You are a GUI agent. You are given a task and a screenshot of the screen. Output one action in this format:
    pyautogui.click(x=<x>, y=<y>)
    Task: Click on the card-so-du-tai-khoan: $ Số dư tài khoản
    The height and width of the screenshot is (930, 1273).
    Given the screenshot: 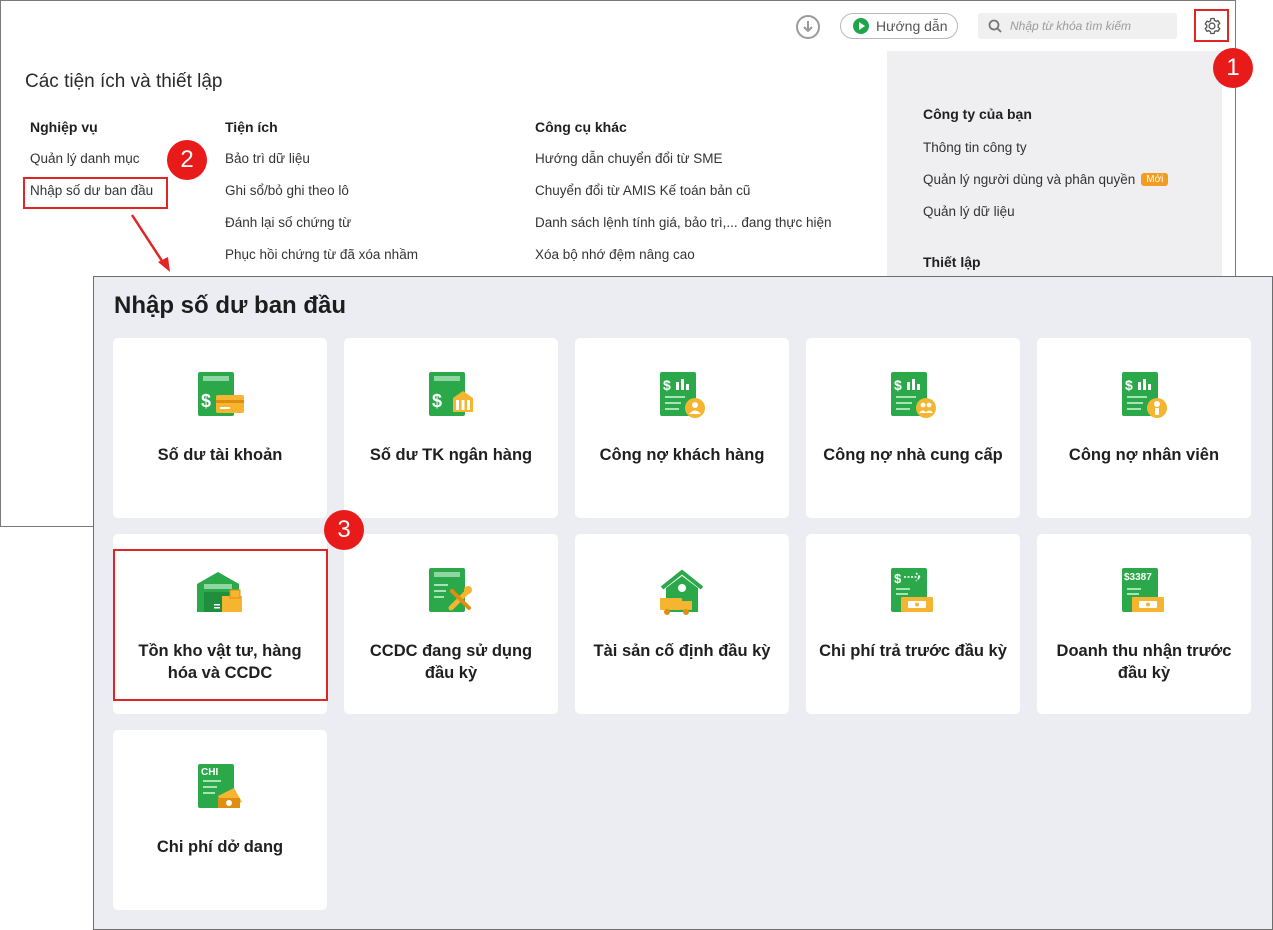 What is the action you would take?
    pyautogui.click(x=220, y=428)
    